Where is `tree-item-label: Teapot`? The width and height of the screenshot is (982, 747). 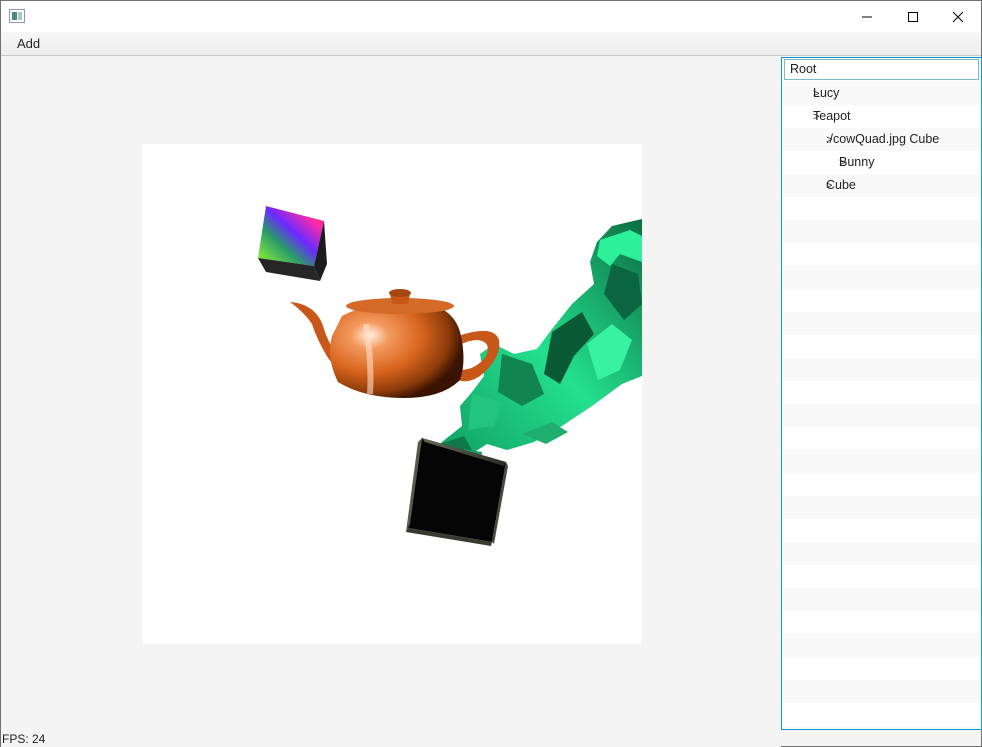 tree-item-label: Teapot is located at coordinates (832, 116).